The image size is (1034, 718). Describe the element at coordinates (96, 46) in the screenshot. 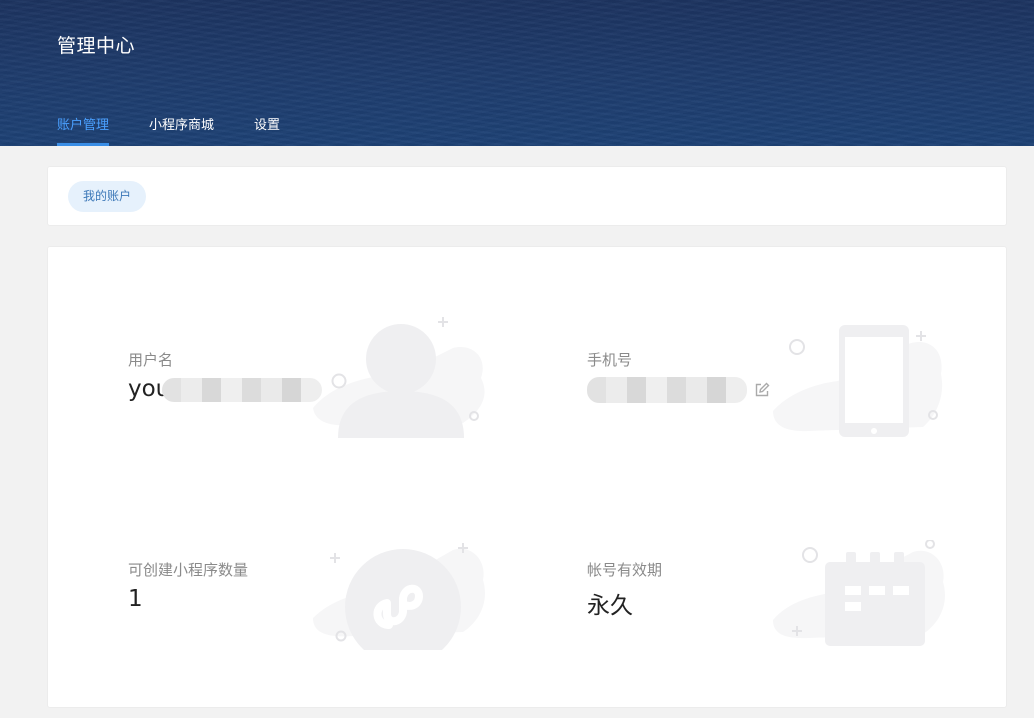

I see `page-title: 管理中心` at that location.